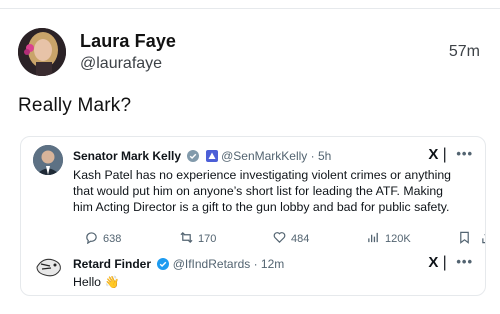 This screenshot has width=500, height=314. I want to click on share-icon, so click(483, 239).